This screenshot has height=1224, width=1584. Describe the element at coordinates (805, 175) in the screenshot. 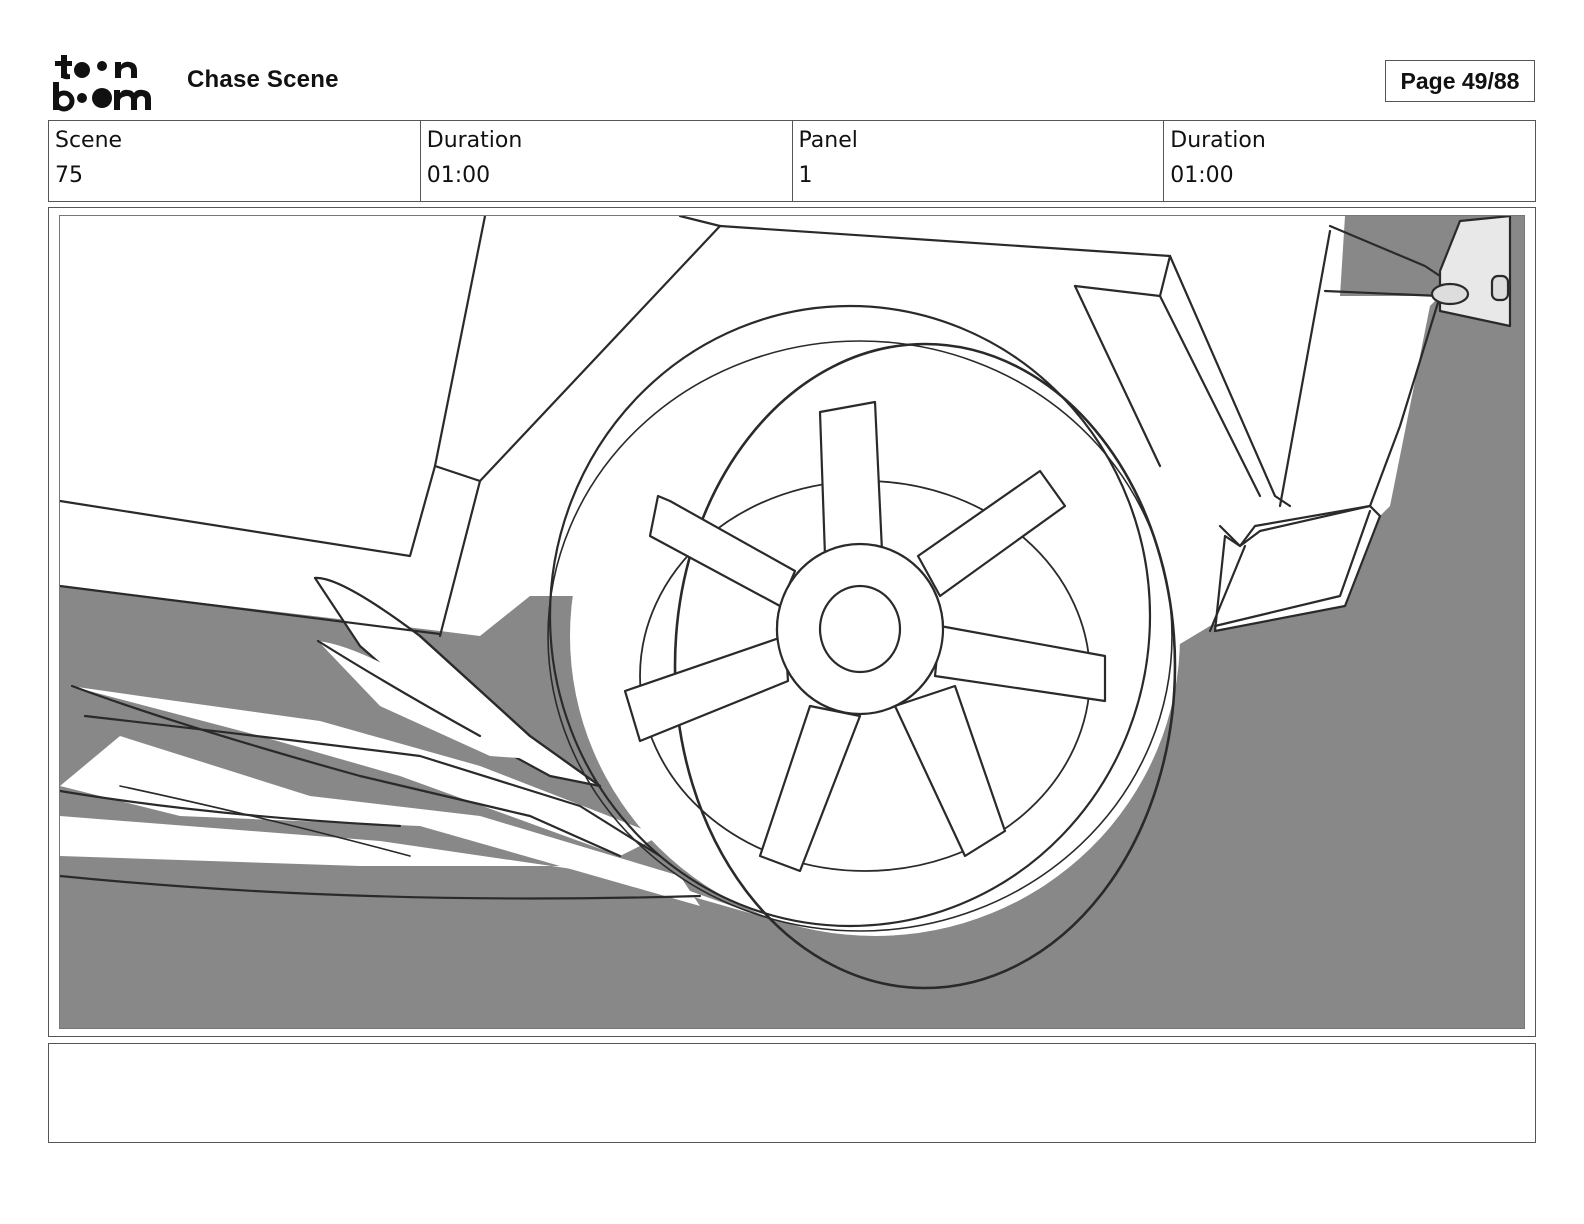

I see `panel-value: 1` at that location.